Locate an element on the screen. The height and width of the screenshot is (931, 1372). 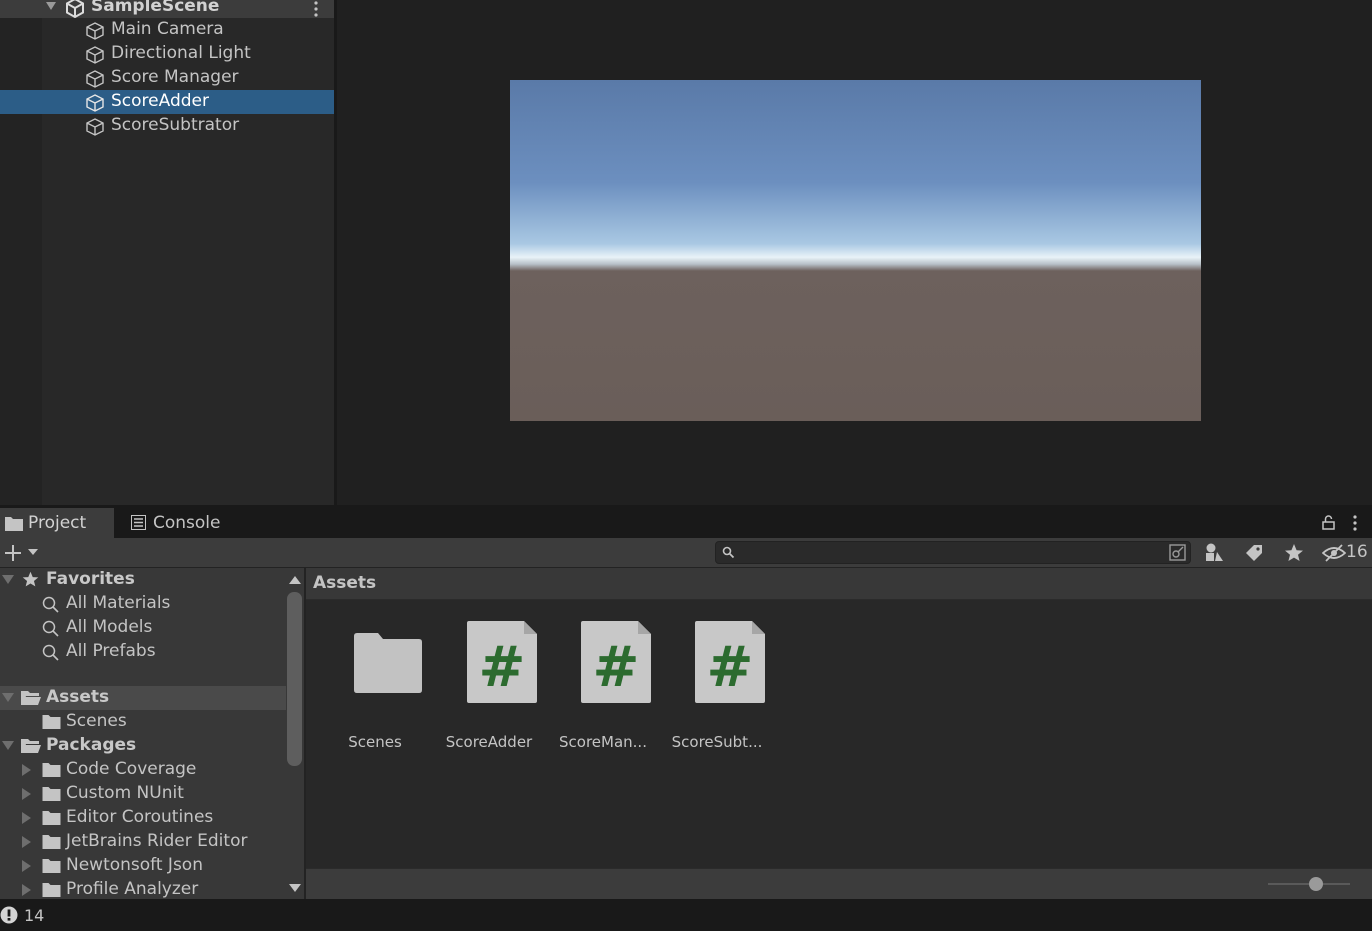
tab-console: Console is located at coordinates (174, 523).